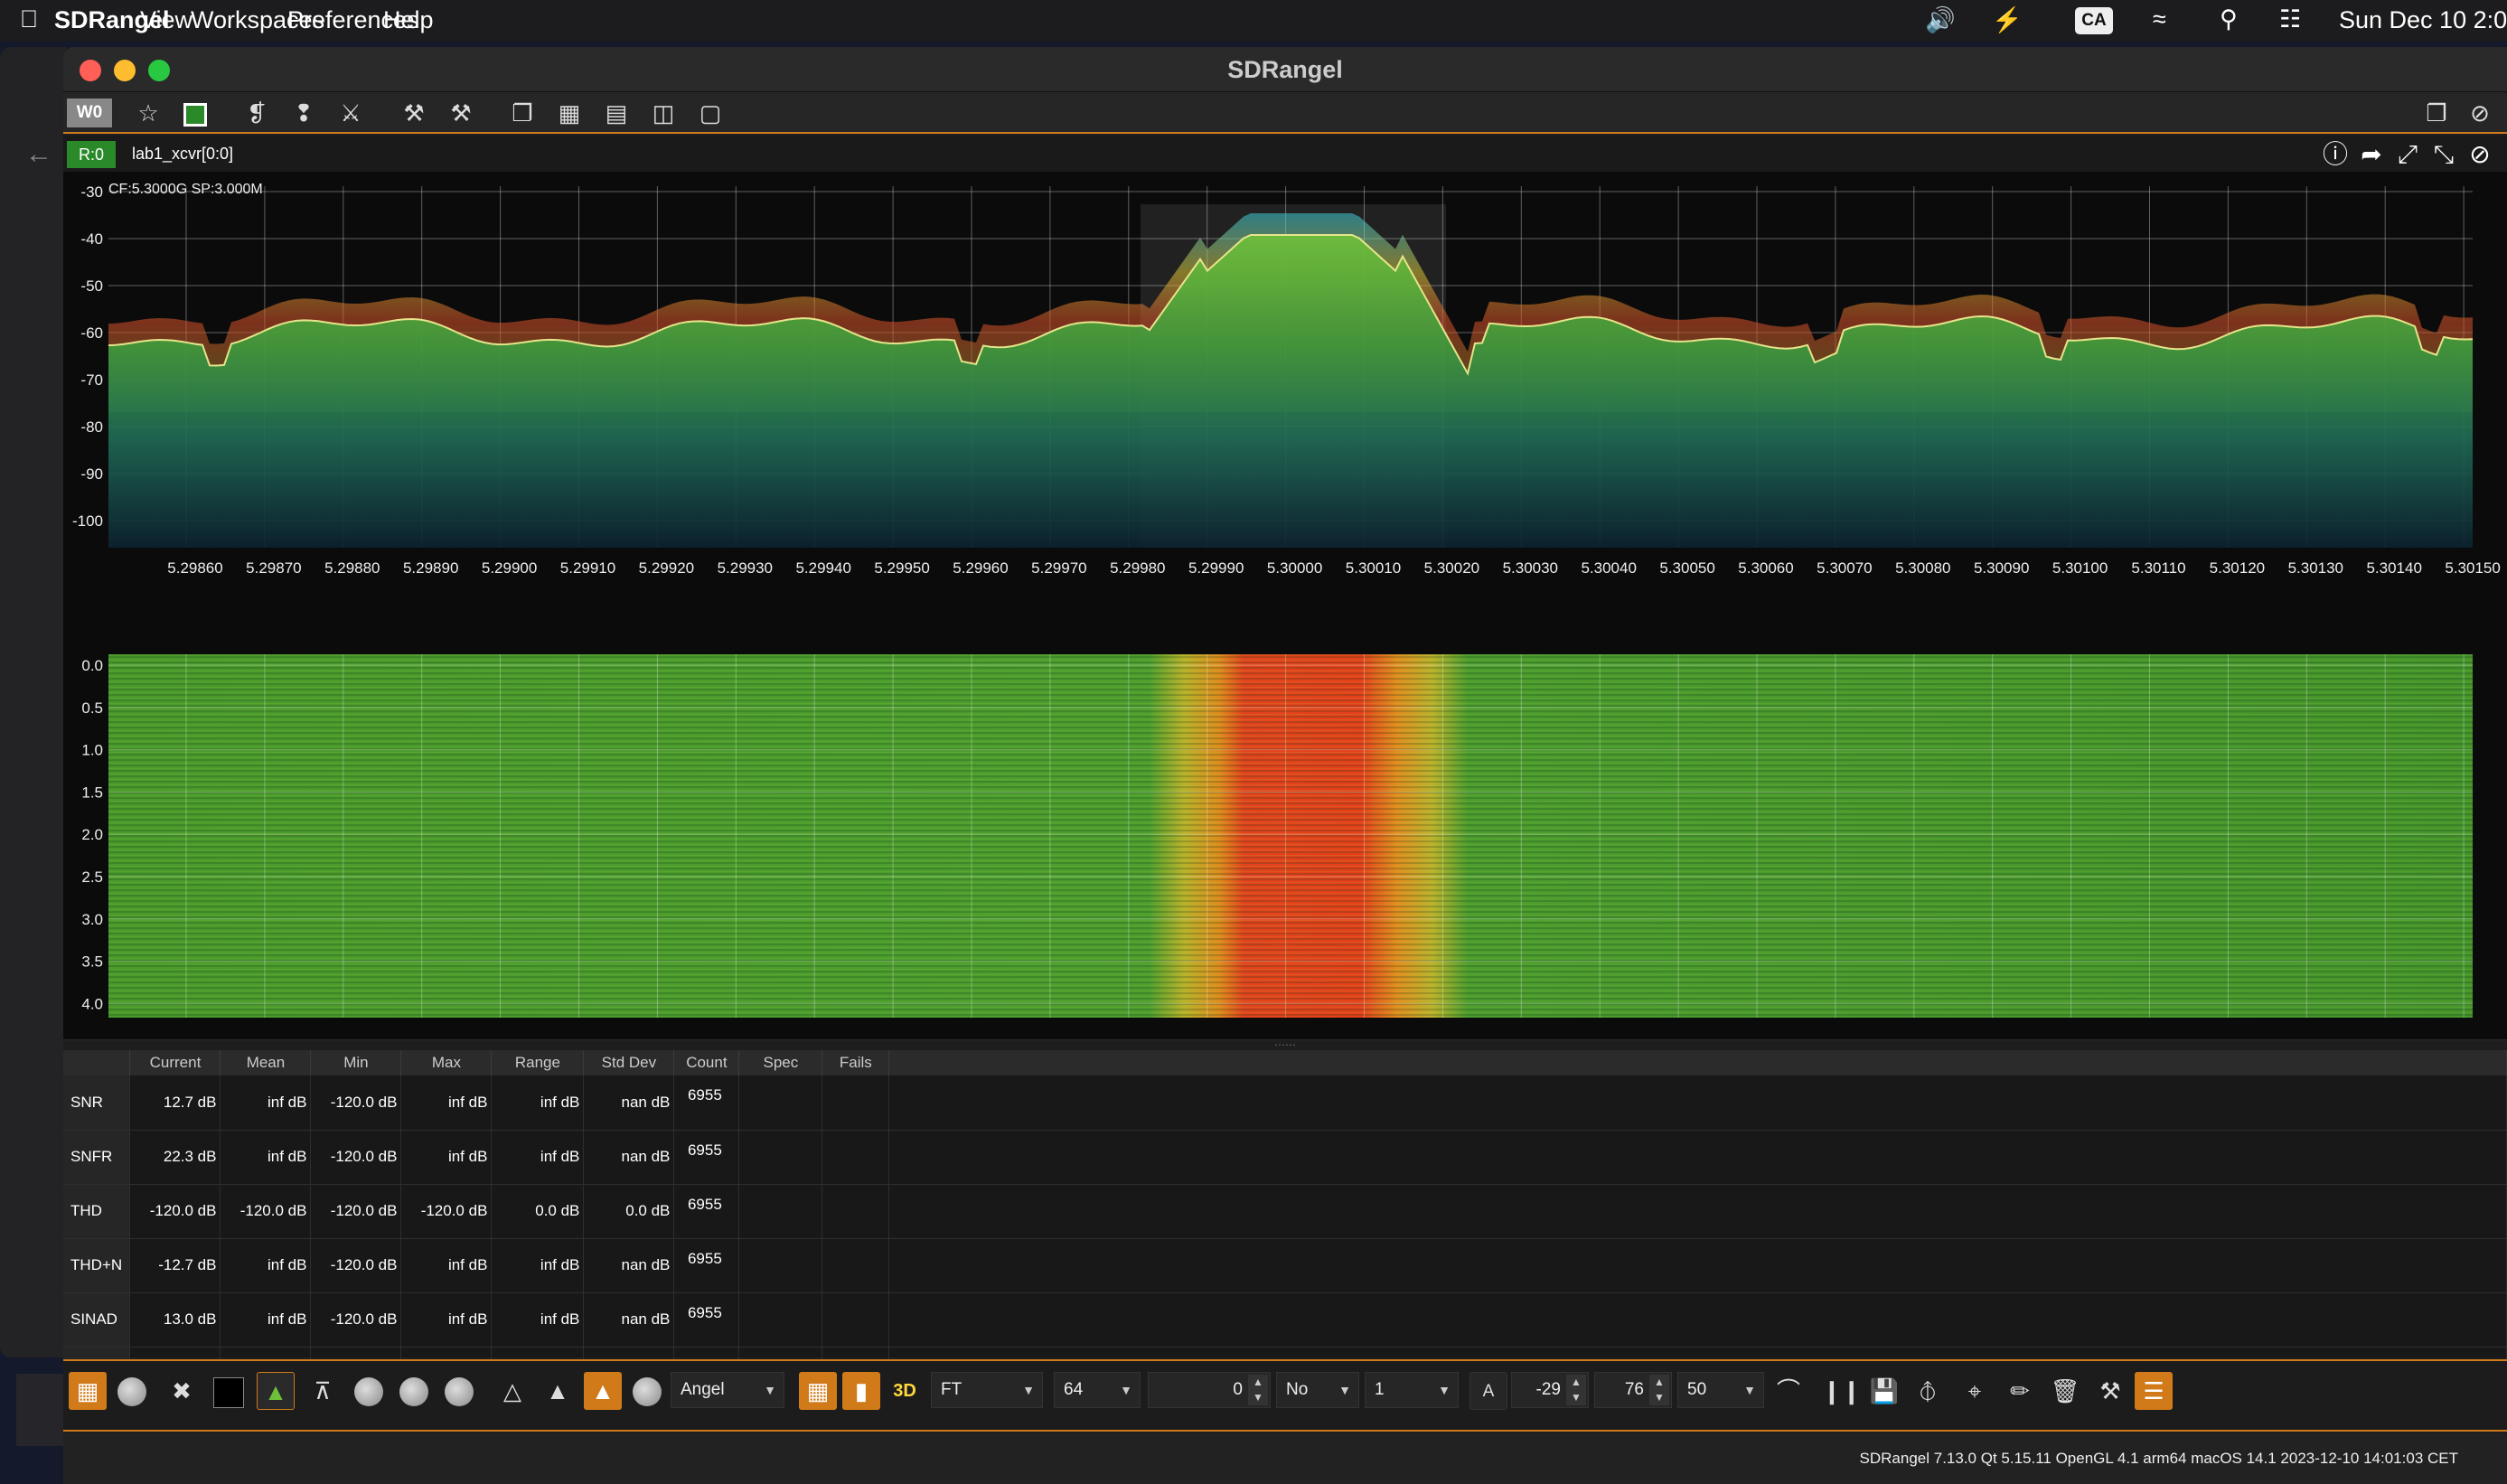  What do you see at coordinates (266, 1062) in the screenshot?
I see `column-header-mean: Mean` at bounding box center [266, 1062].